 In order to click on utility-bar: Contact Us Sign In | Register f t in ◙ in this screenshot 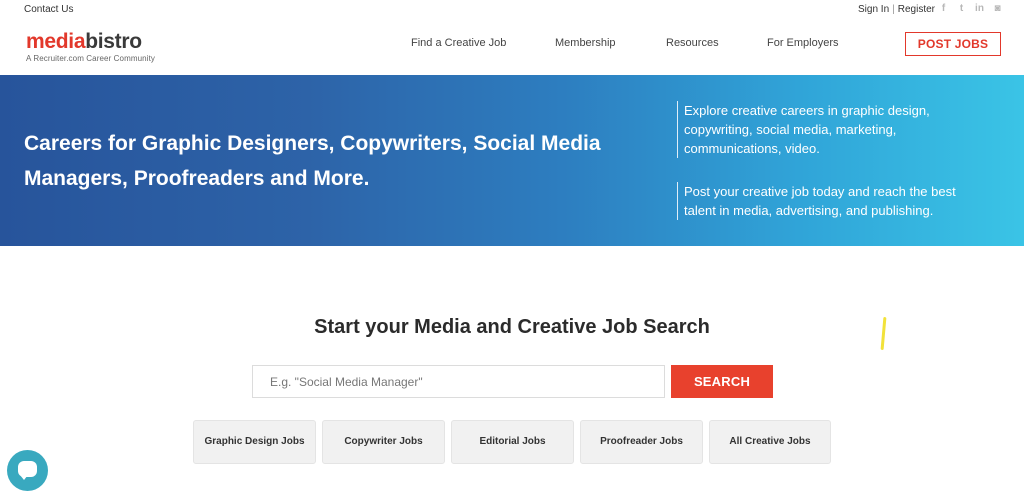, I will do `click(512, 10)`.